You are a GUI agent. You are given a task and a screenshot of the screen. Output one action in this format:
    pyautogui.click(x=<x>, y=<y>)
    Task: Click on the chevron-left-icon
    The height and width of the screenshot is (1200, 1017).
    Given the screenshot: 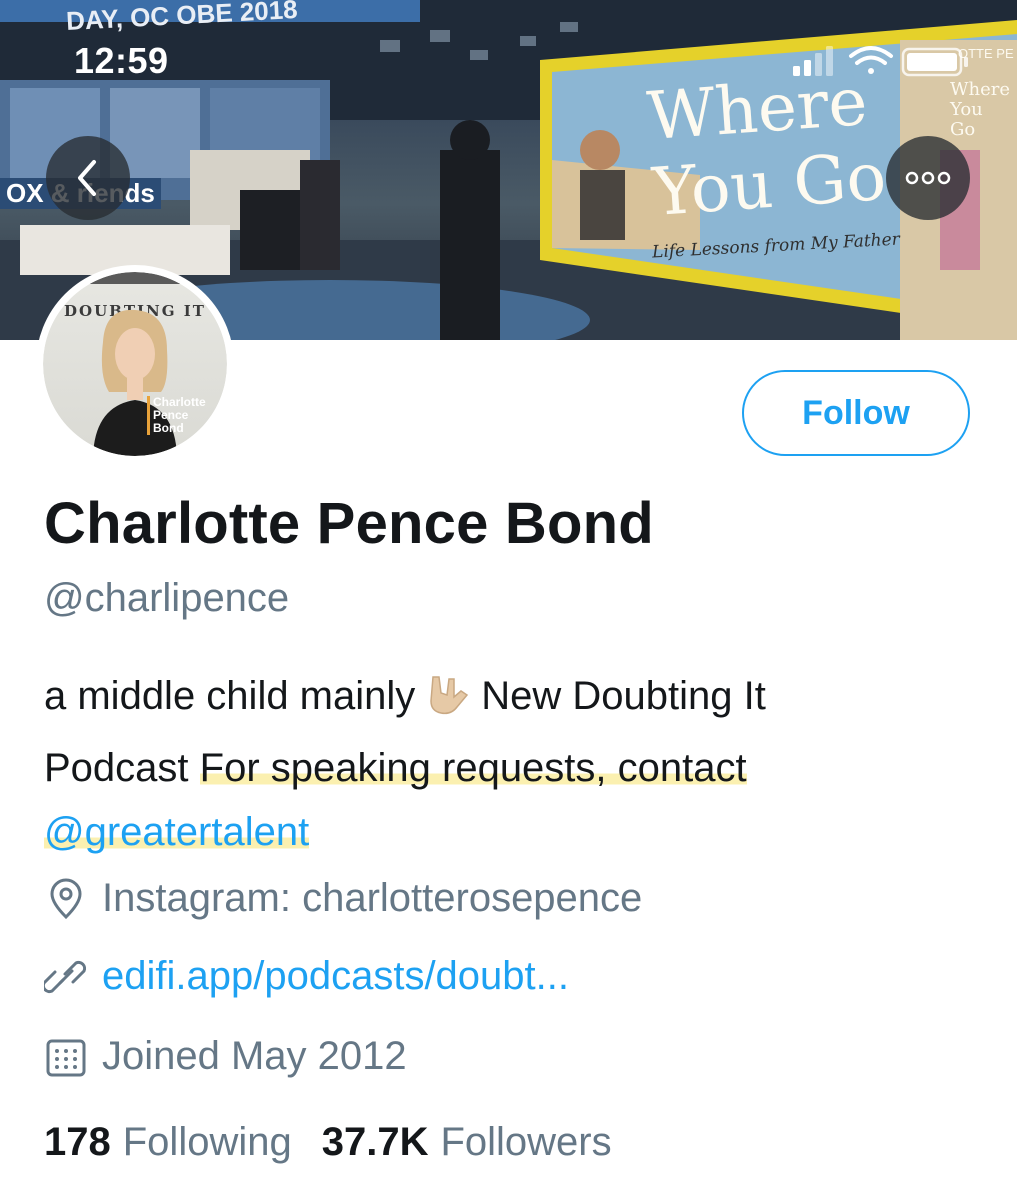 What is the action you would take?
    pyautogui.click(x=87, y=178)
    